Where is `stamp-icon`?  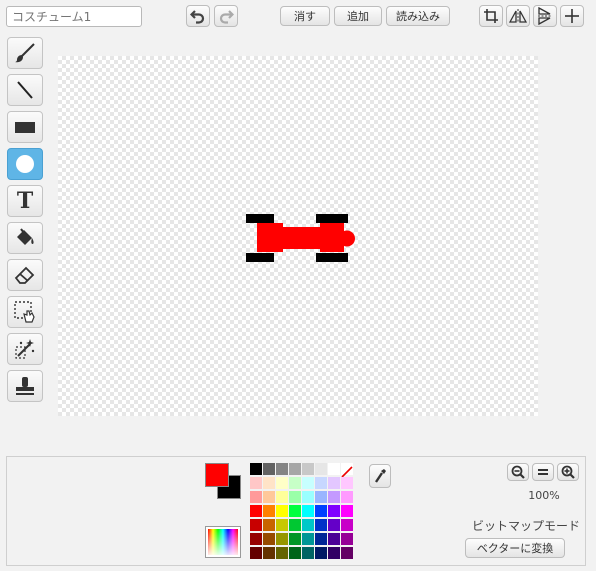
stamp-icon is located at coordinates (25, 386).